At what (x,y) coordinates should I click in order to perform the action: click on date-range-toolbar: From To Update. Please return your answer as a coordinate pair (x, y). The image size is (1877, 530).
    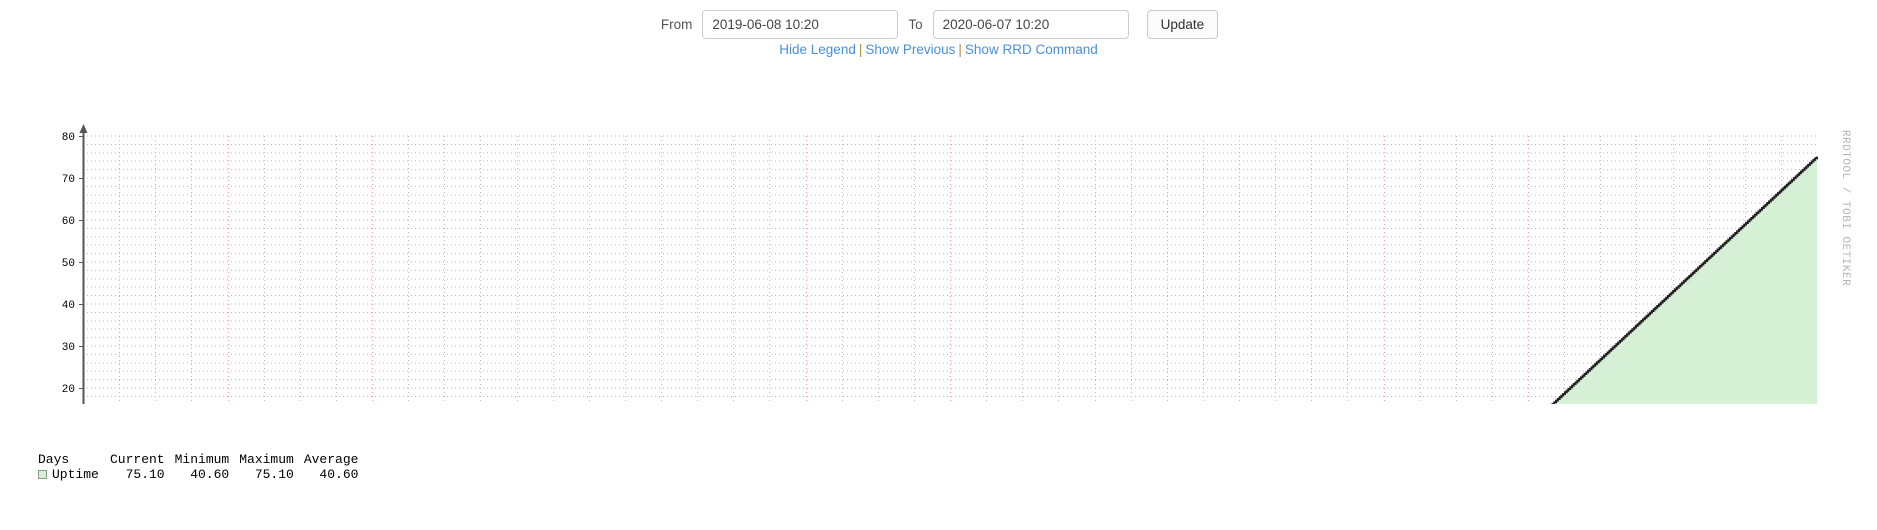
    Looking at the image, I should click on (938, 20).